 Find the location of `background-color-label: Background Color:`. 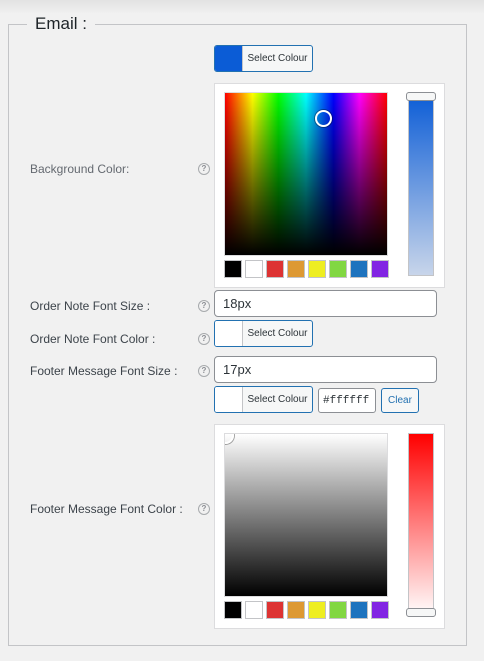

background-color-label: Background Color: is located at coordinates (80, 169).